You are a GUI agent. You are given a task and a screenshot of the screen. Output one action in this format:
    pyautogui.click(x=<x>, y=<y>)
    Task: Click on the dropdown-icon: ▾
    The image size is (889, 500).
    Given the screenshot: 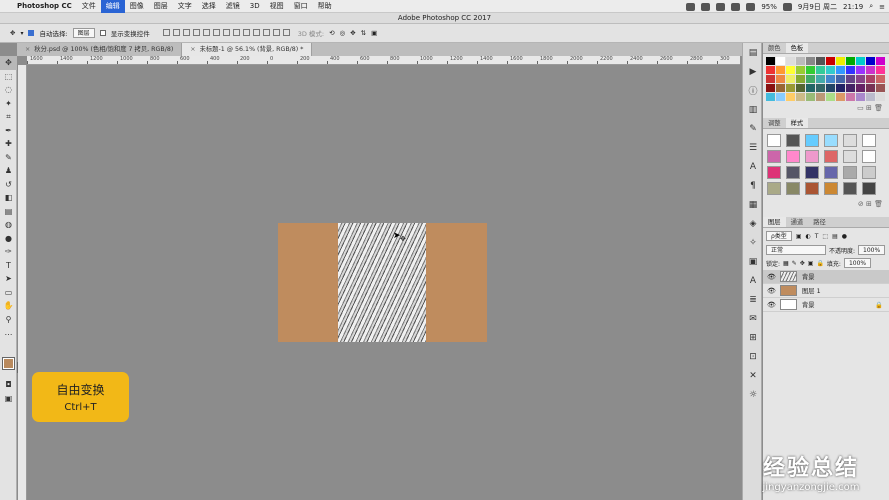 What is the action you would take?
    pyautogui.click(x=21, y=33)
    